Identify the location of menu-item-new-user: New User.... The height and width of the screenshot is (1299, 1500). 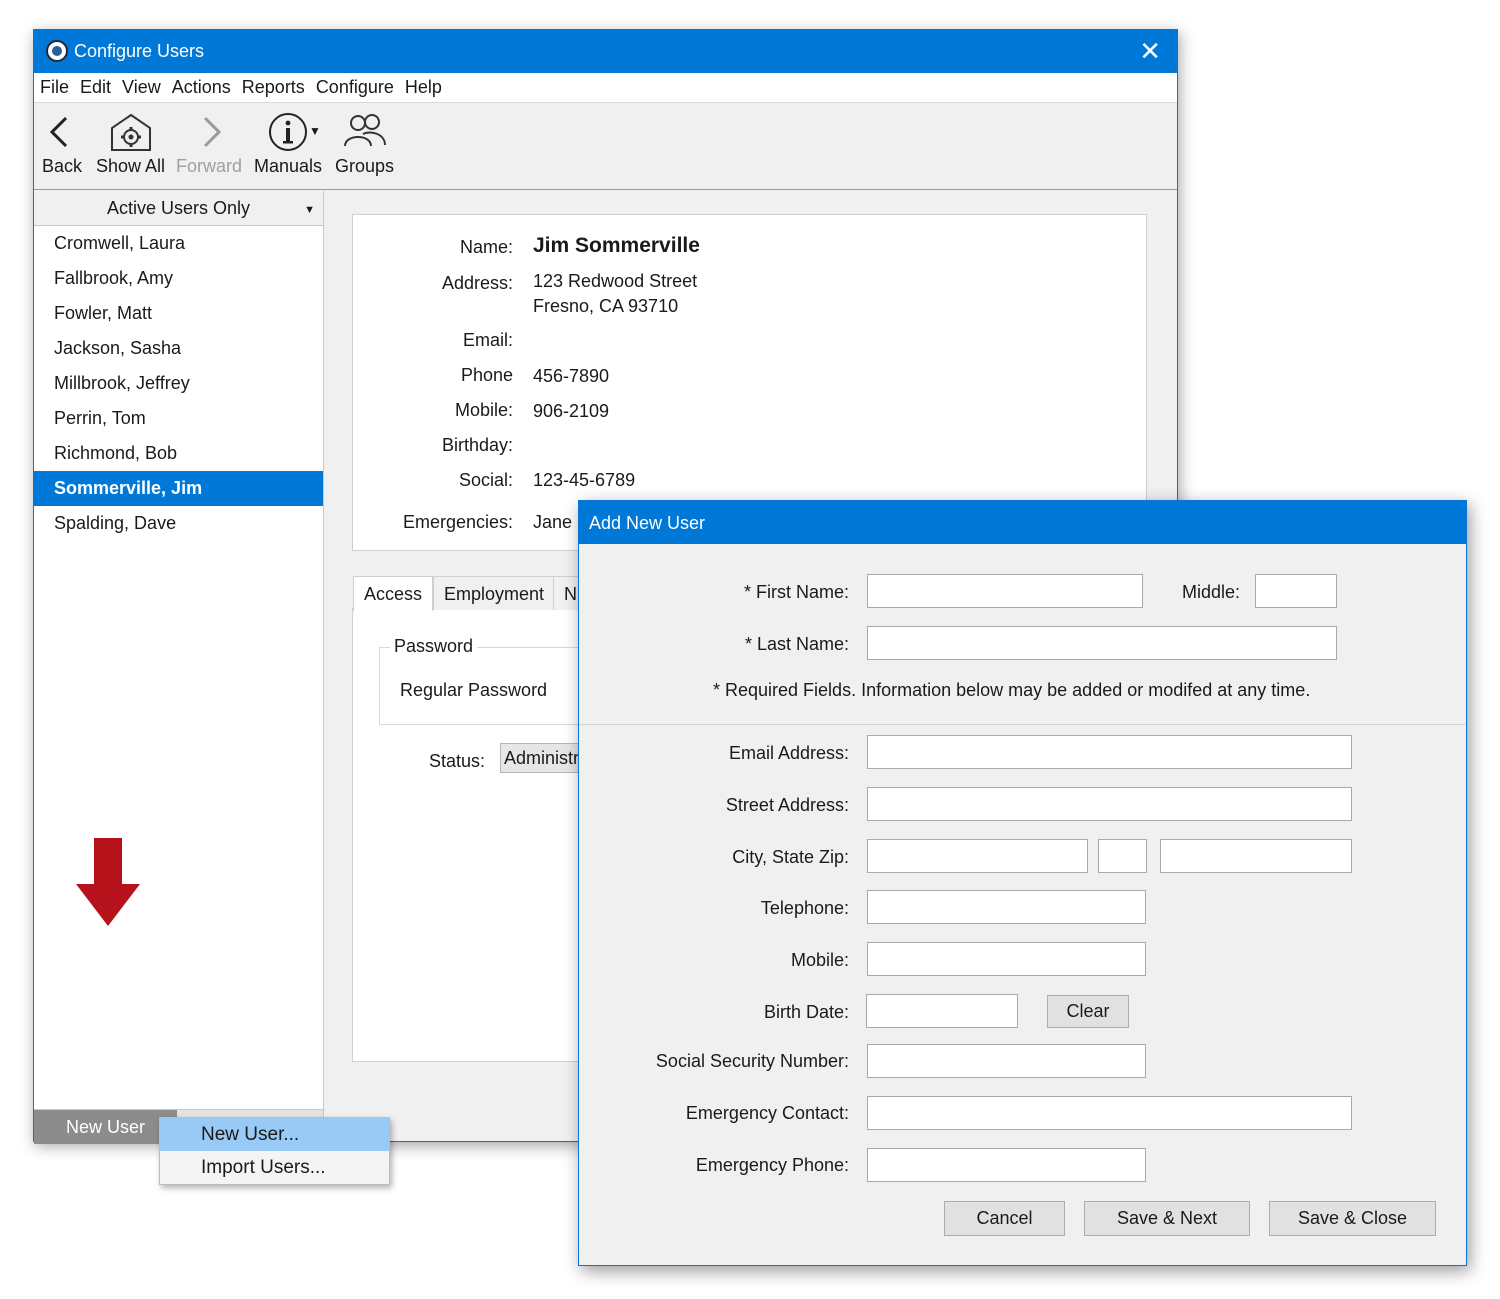
(274, 1134).